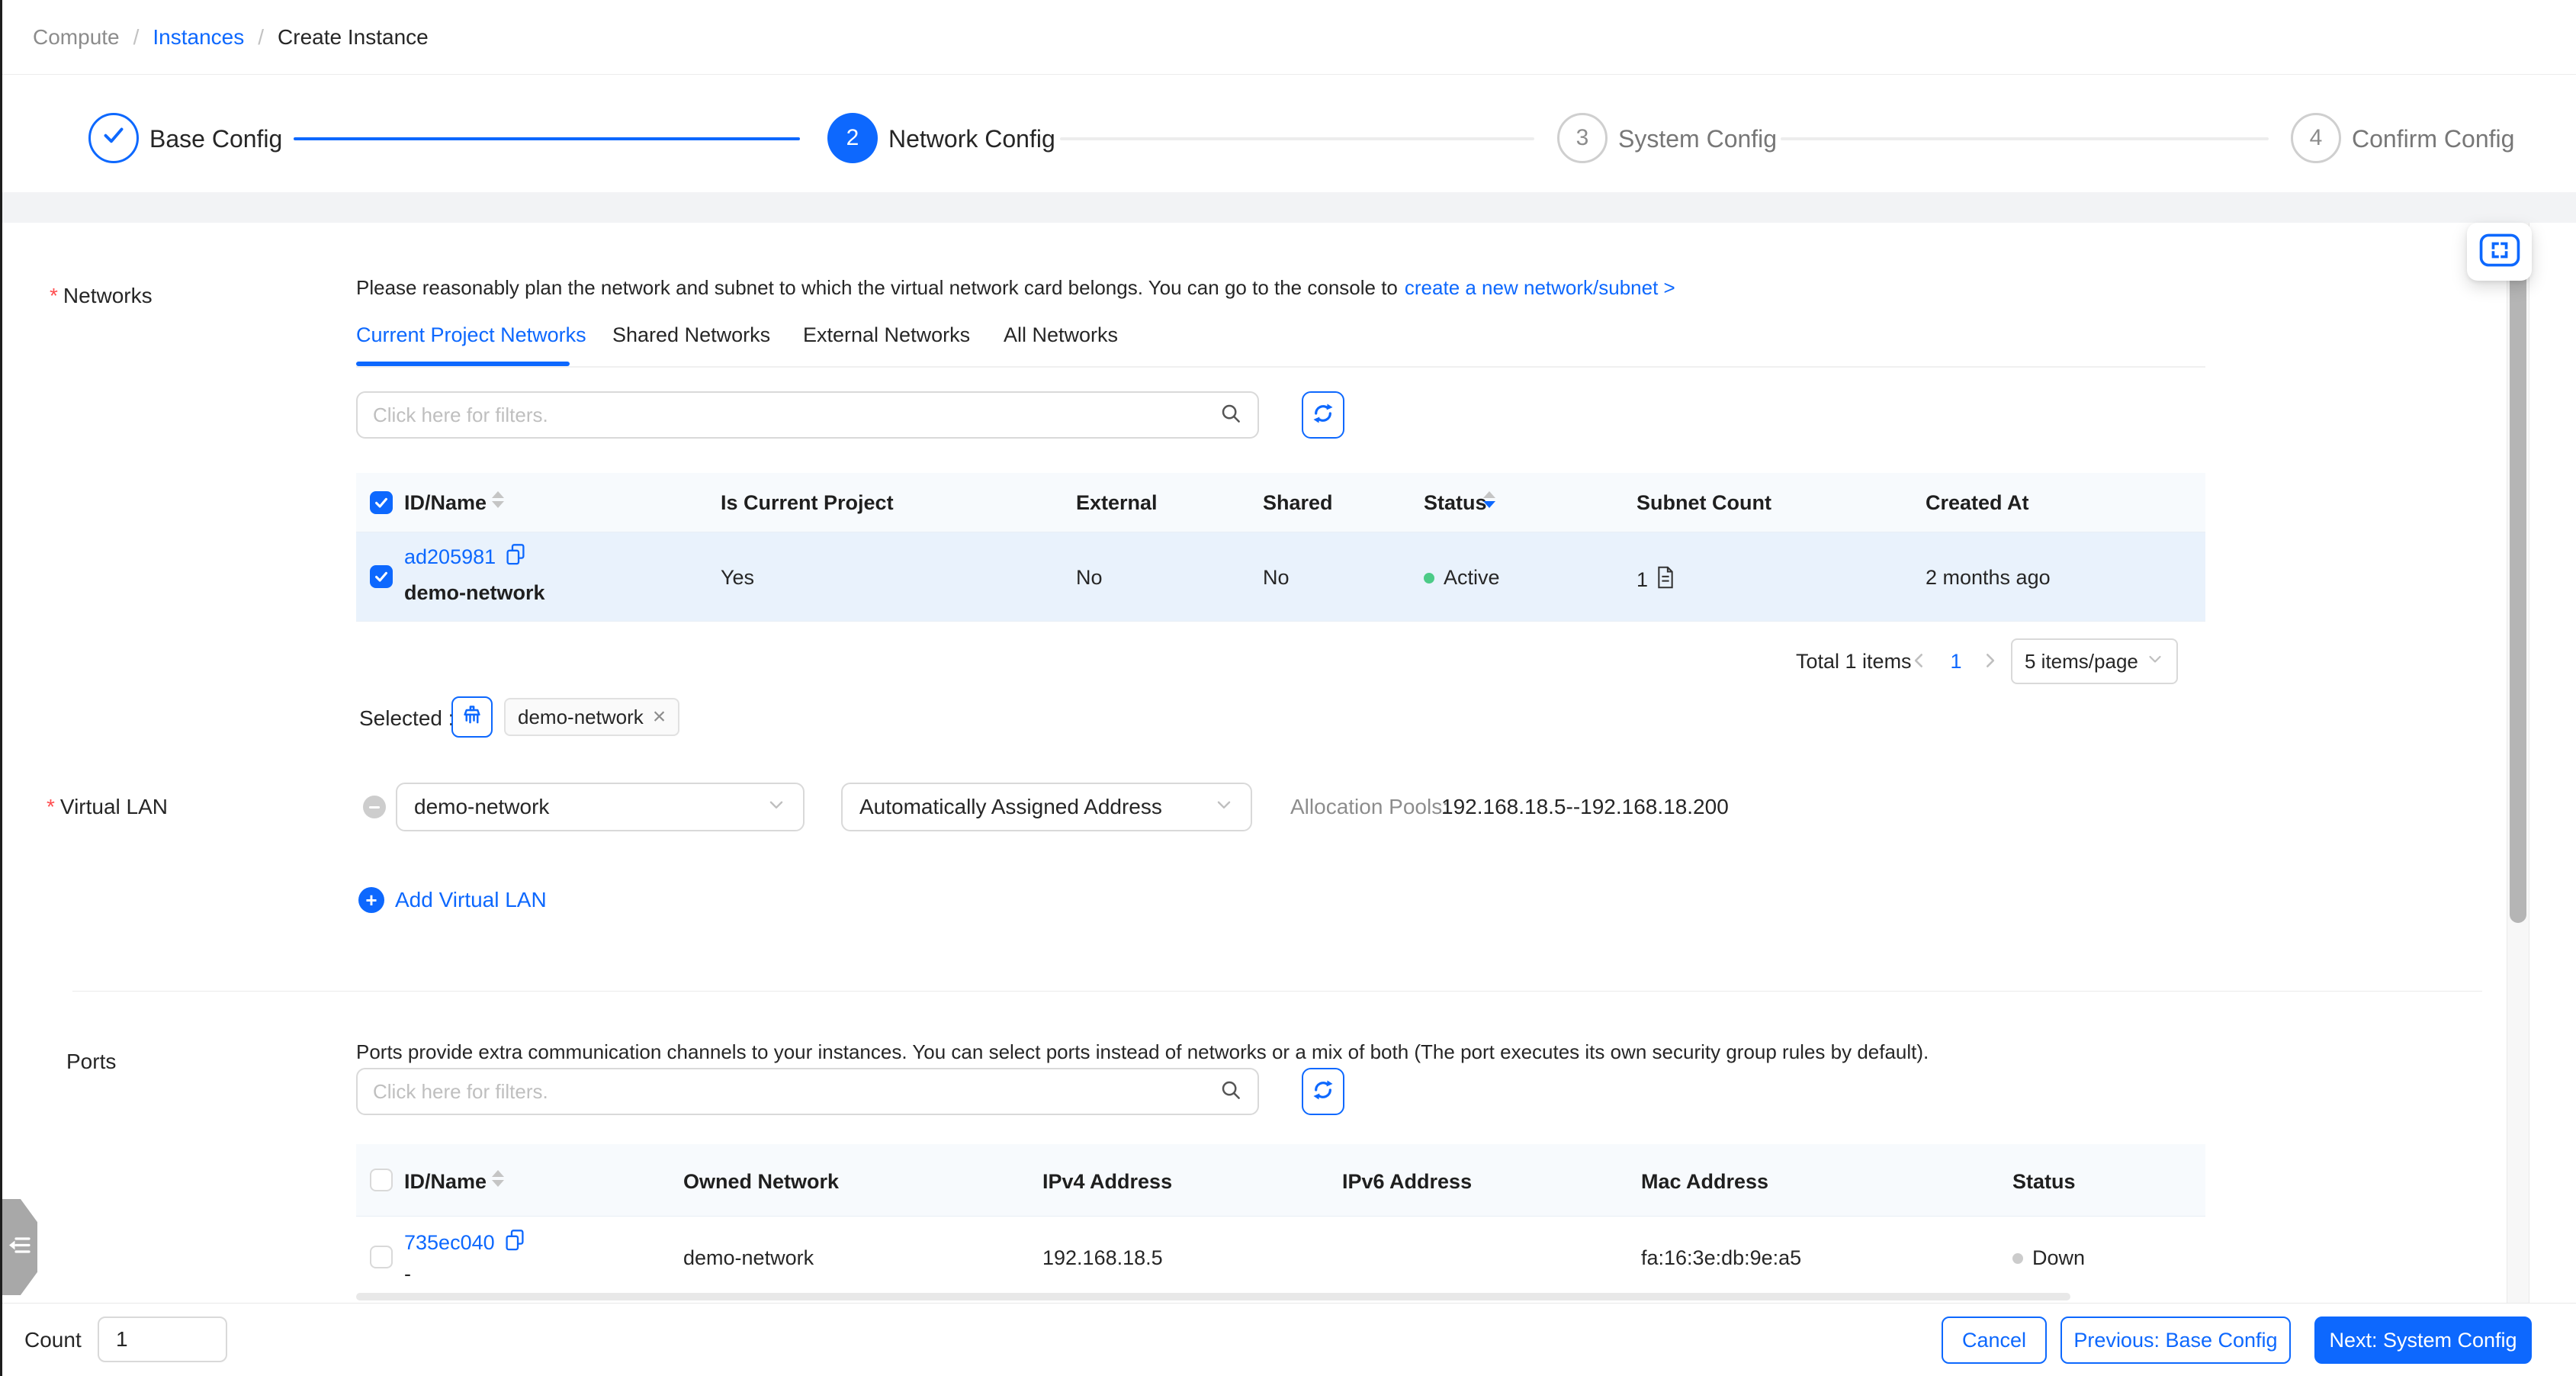 Image resolution: width=2576 pixels, height=1376 pixels. Describe the element at coordinates (472, 717) in the screenshot. I see `clear-selection-button` at that location.